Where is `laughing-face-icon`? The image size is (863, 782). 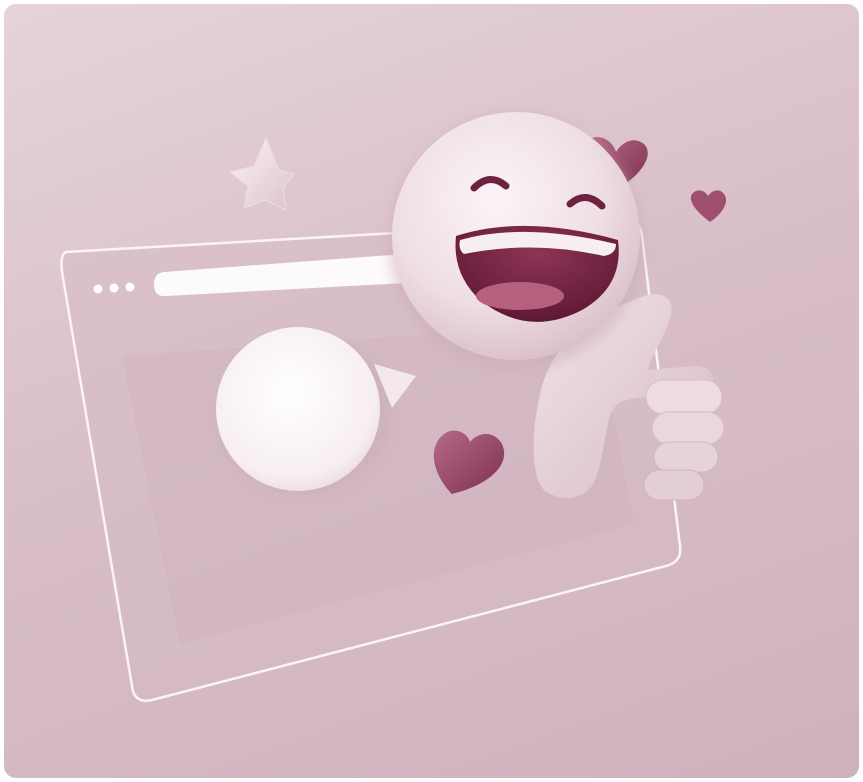 laughing-face-icon is located at coordinates (516, 241).